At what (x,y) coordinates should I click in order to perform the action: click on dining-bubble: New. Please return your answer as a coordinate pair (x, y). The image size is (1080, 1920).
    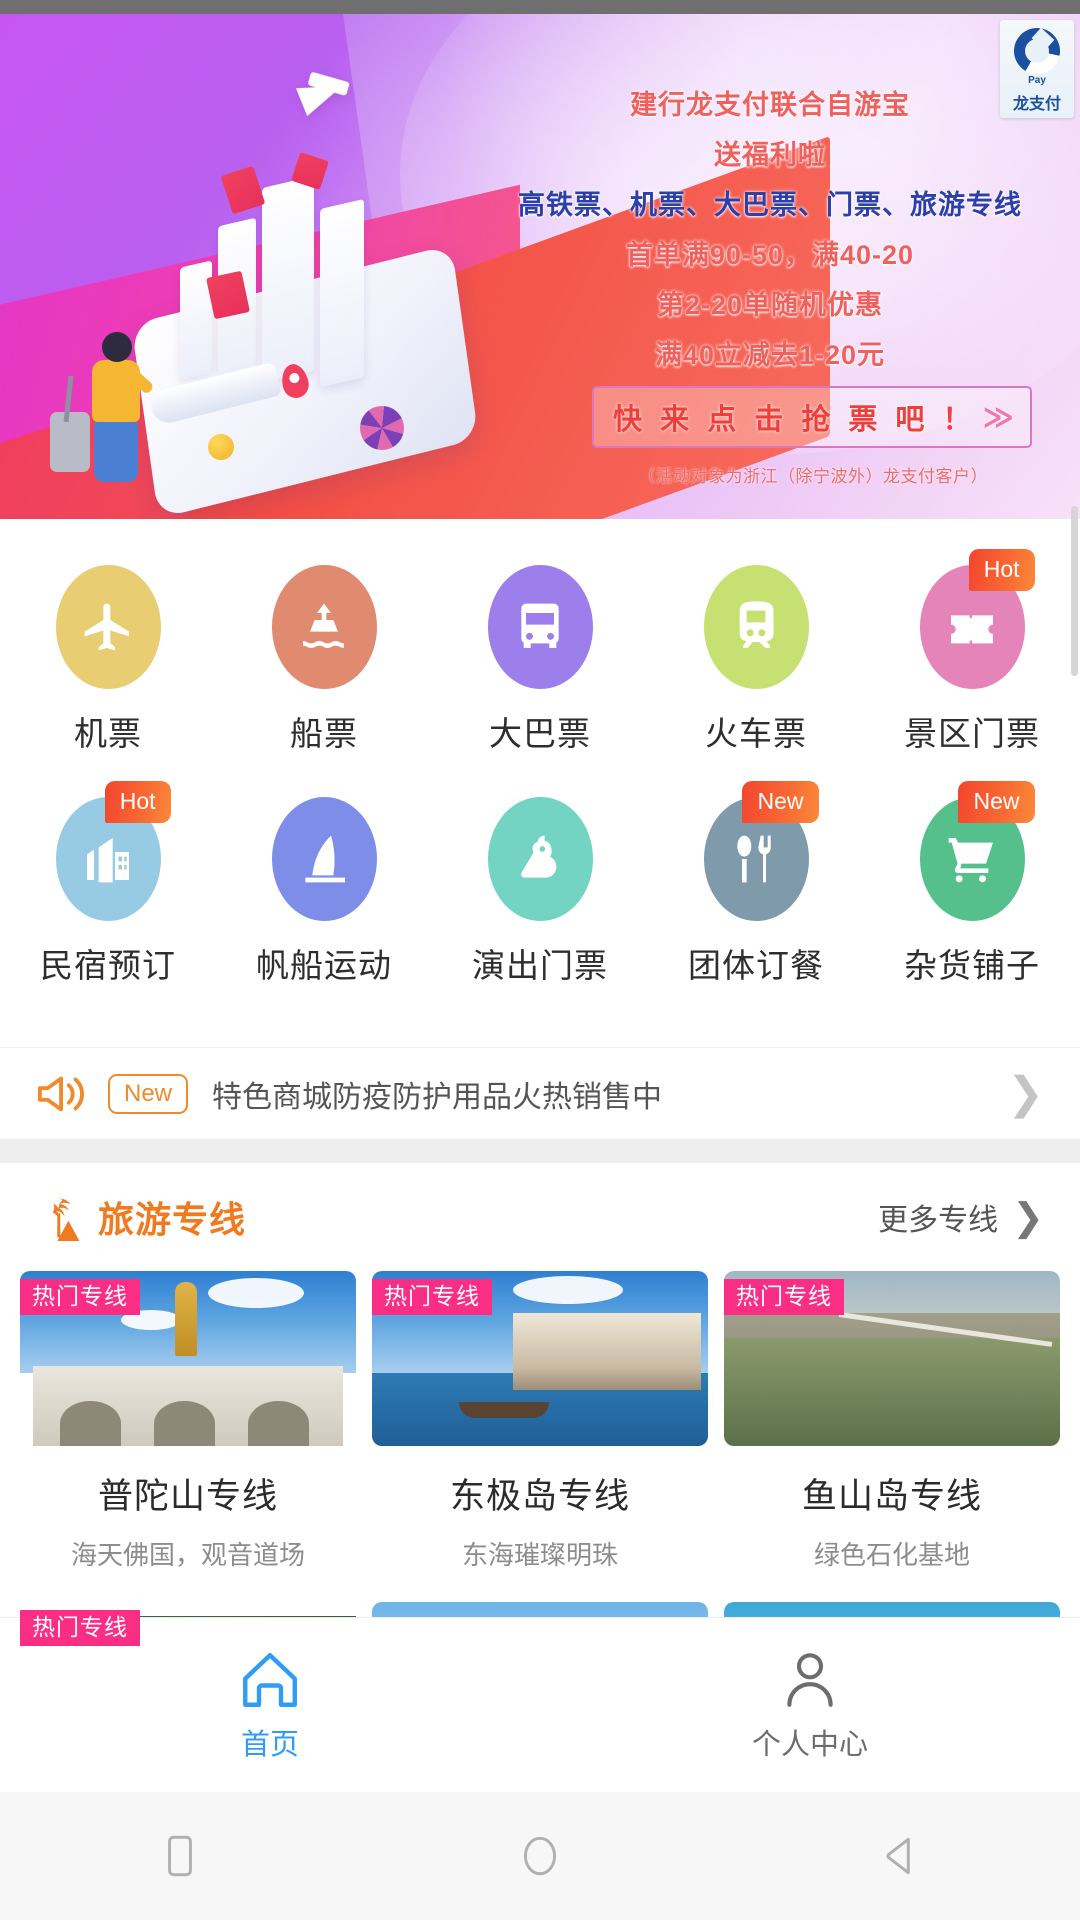
    Looking at the image, I should click on (761, 851).